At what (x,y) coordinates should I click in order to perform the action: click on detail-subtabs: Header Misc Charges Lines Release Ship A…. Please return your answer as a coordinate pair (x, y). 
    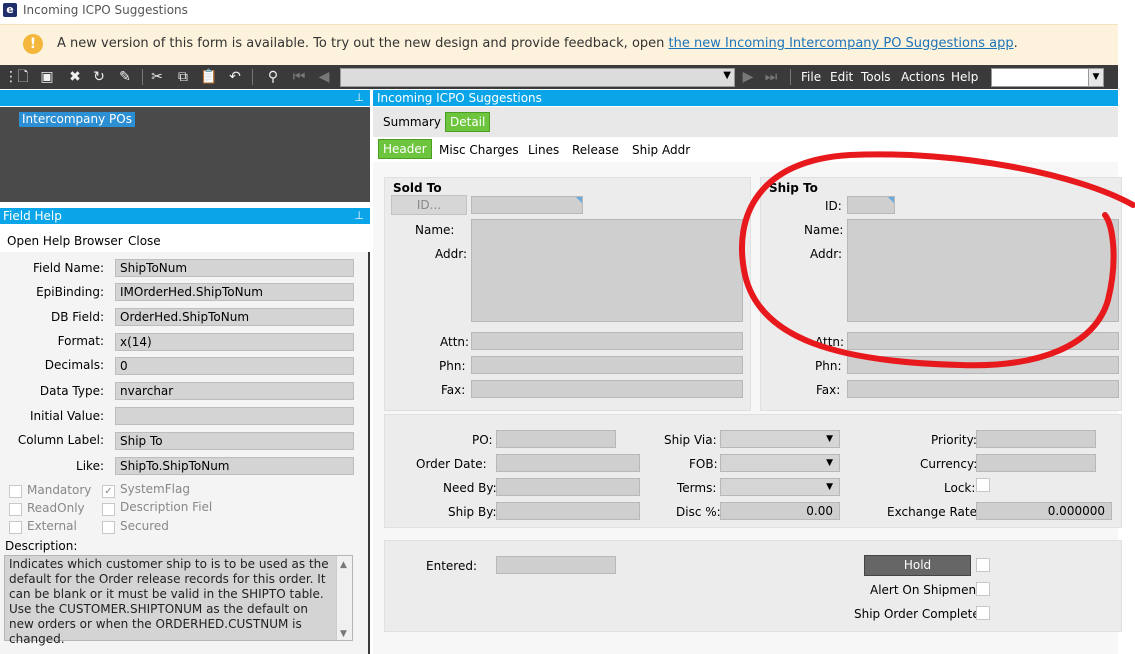
    Looking at the image, I should click on (745, 150).